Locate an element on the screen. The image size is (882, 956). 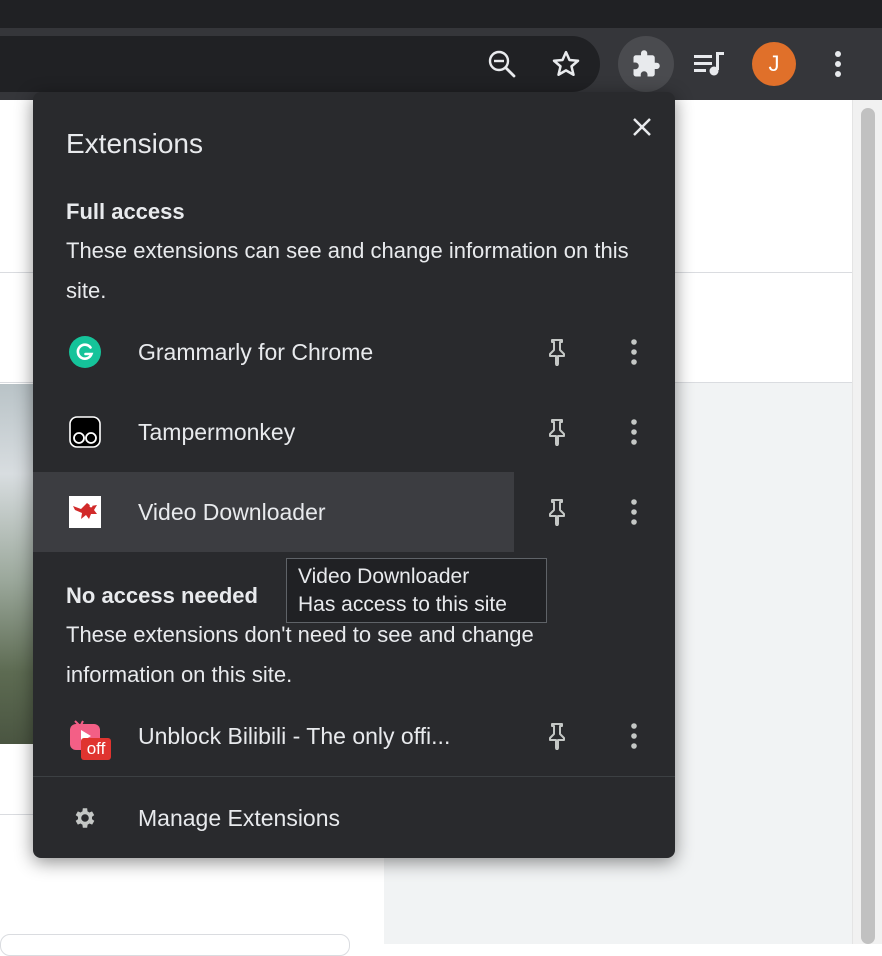
tooltip-subtitle: Has access to this site is located at coordinates (402, 604).